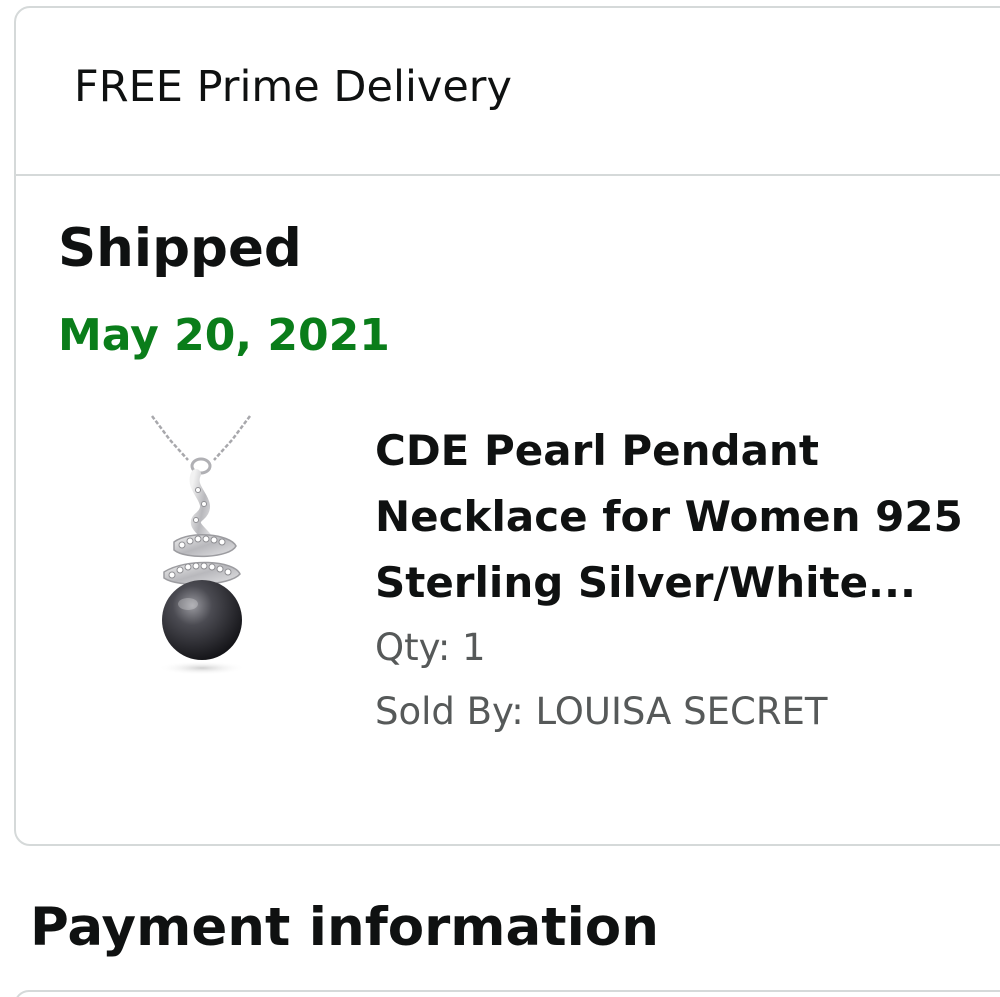  I want to click on payment-card, so click(507, 993).